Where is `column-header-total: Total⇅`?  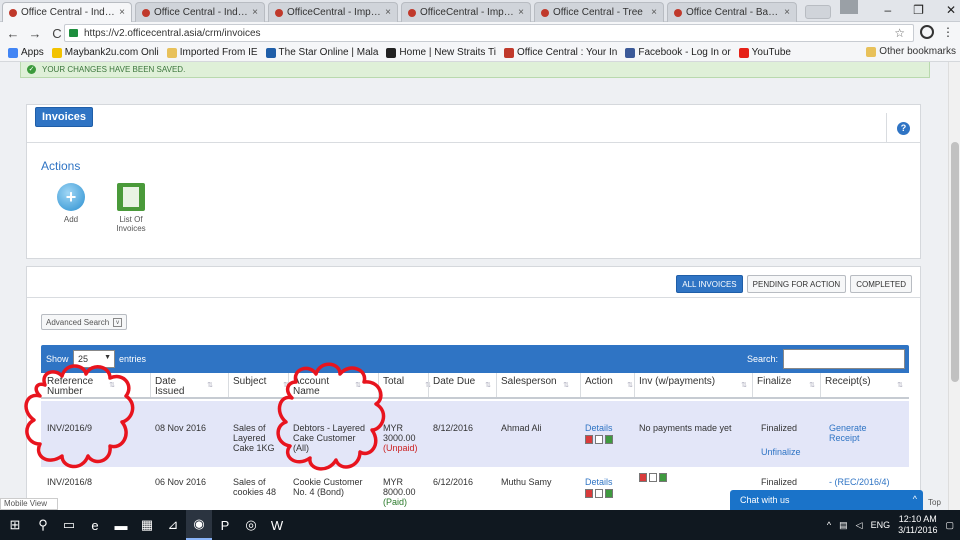 column-header-total: Total⇅ is located at coordinates (407, 383).